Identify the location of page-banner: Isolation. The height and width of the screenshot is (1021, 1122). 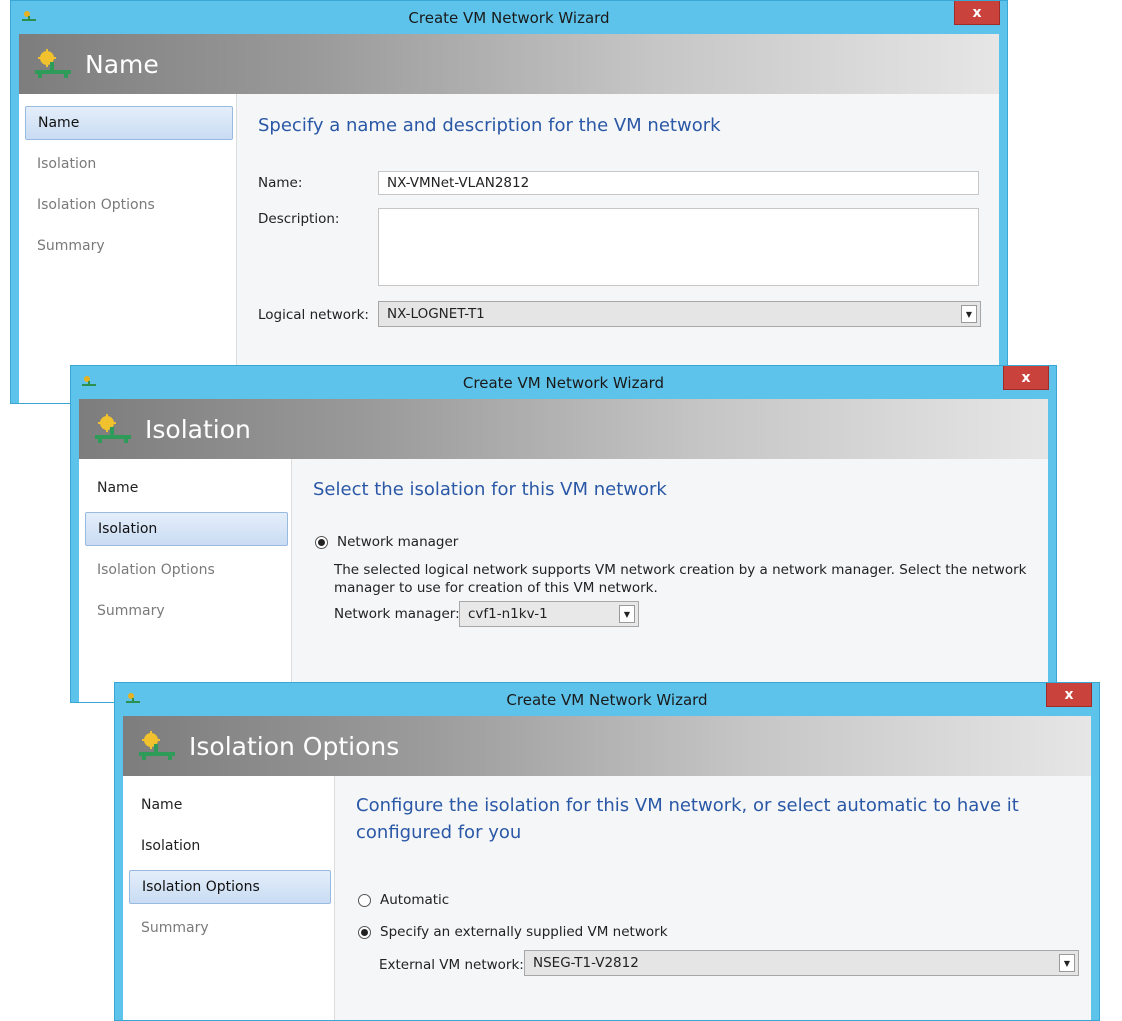
(563, 429).